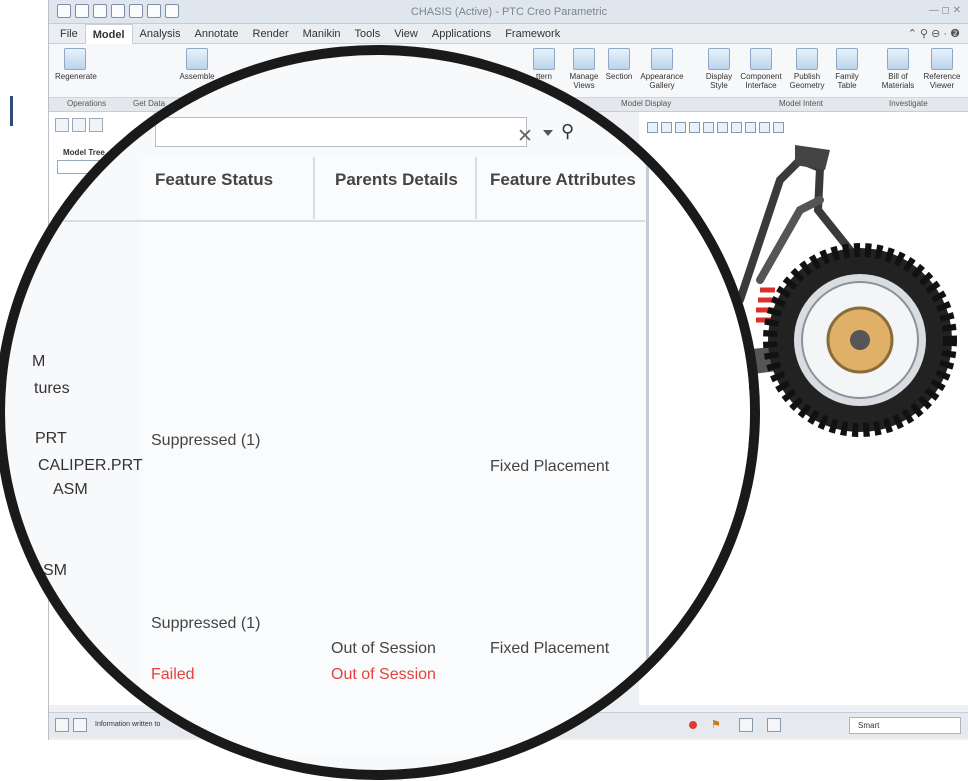 The image size is (968, 781). I want to click on tree-node-fragment: SM, so click(55, 571).